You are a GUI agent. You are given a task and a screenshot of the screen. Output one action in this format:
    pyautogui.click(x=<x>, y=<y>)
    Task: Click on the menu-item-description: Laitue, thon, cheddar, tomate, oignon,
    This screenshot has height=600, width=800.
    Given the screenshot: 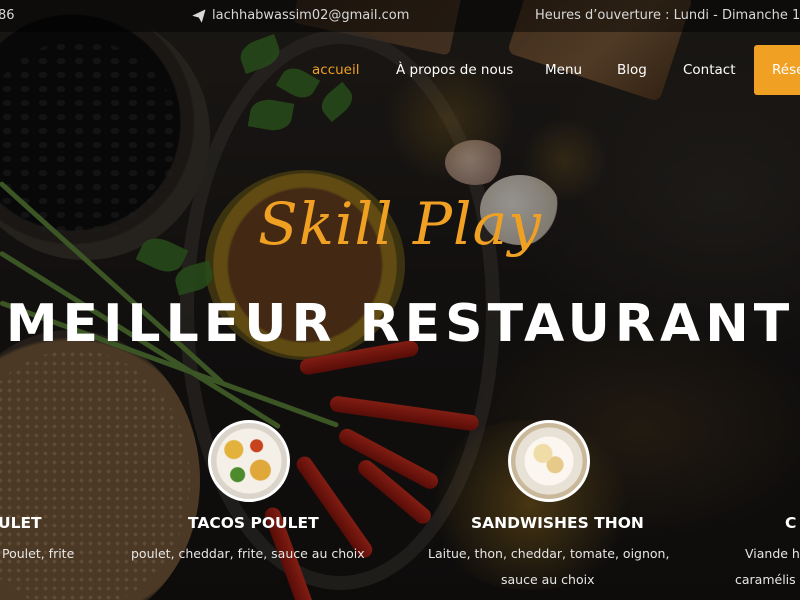 What is the action you would take?
    pyautogui.click(x=549, y=553)
    